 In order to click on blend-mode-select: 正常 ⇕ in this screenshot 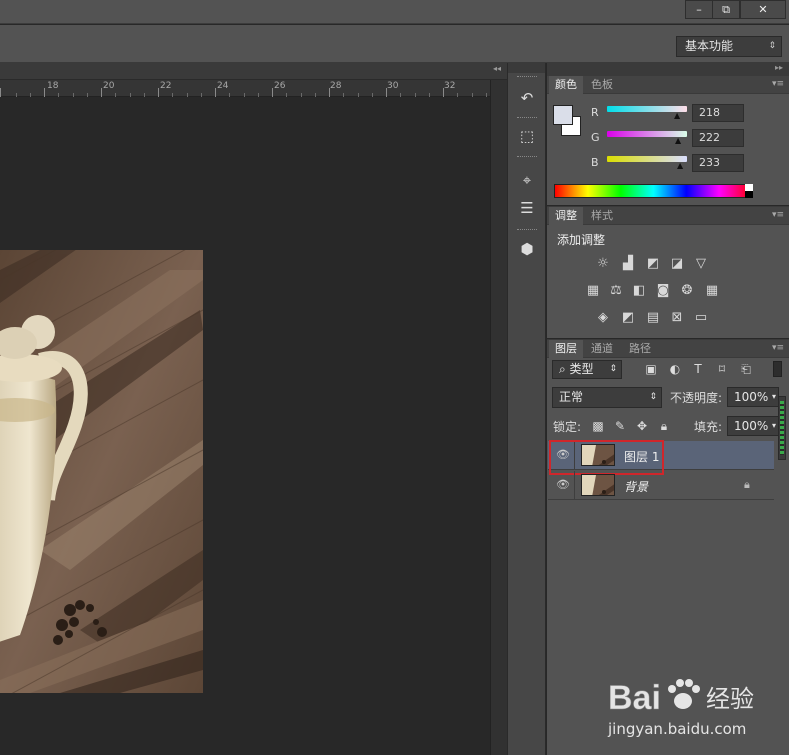, I will do `click(607, 397)`.